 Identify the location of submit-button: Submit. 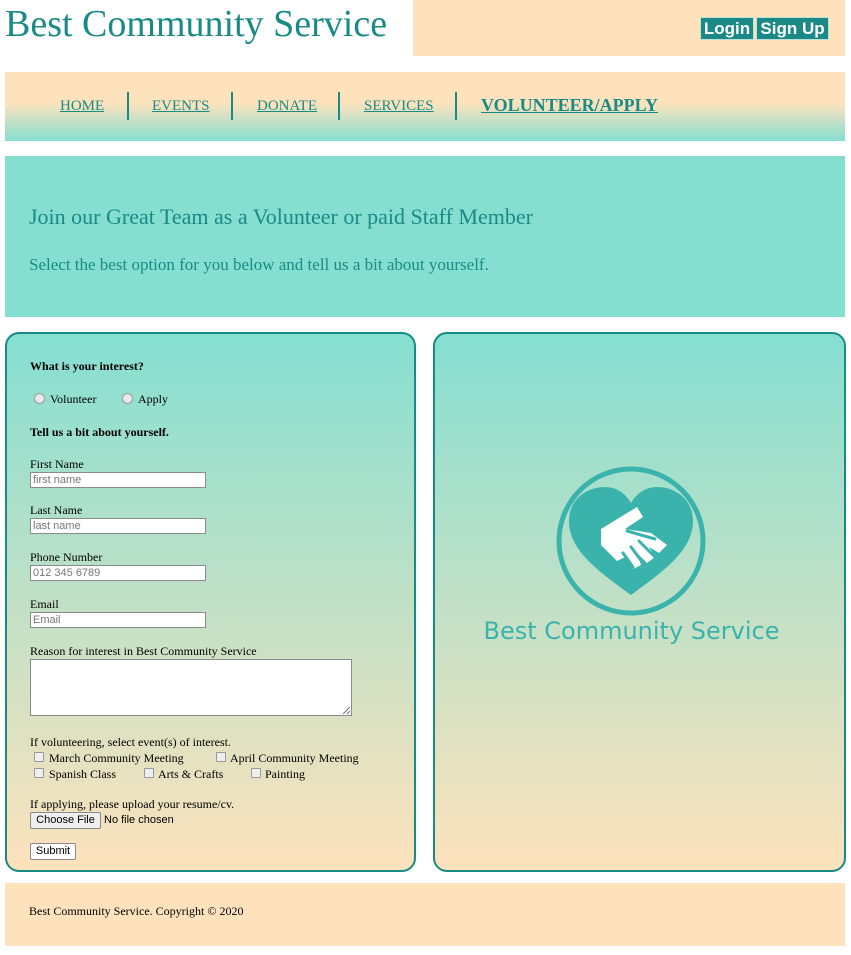
(53, 851).